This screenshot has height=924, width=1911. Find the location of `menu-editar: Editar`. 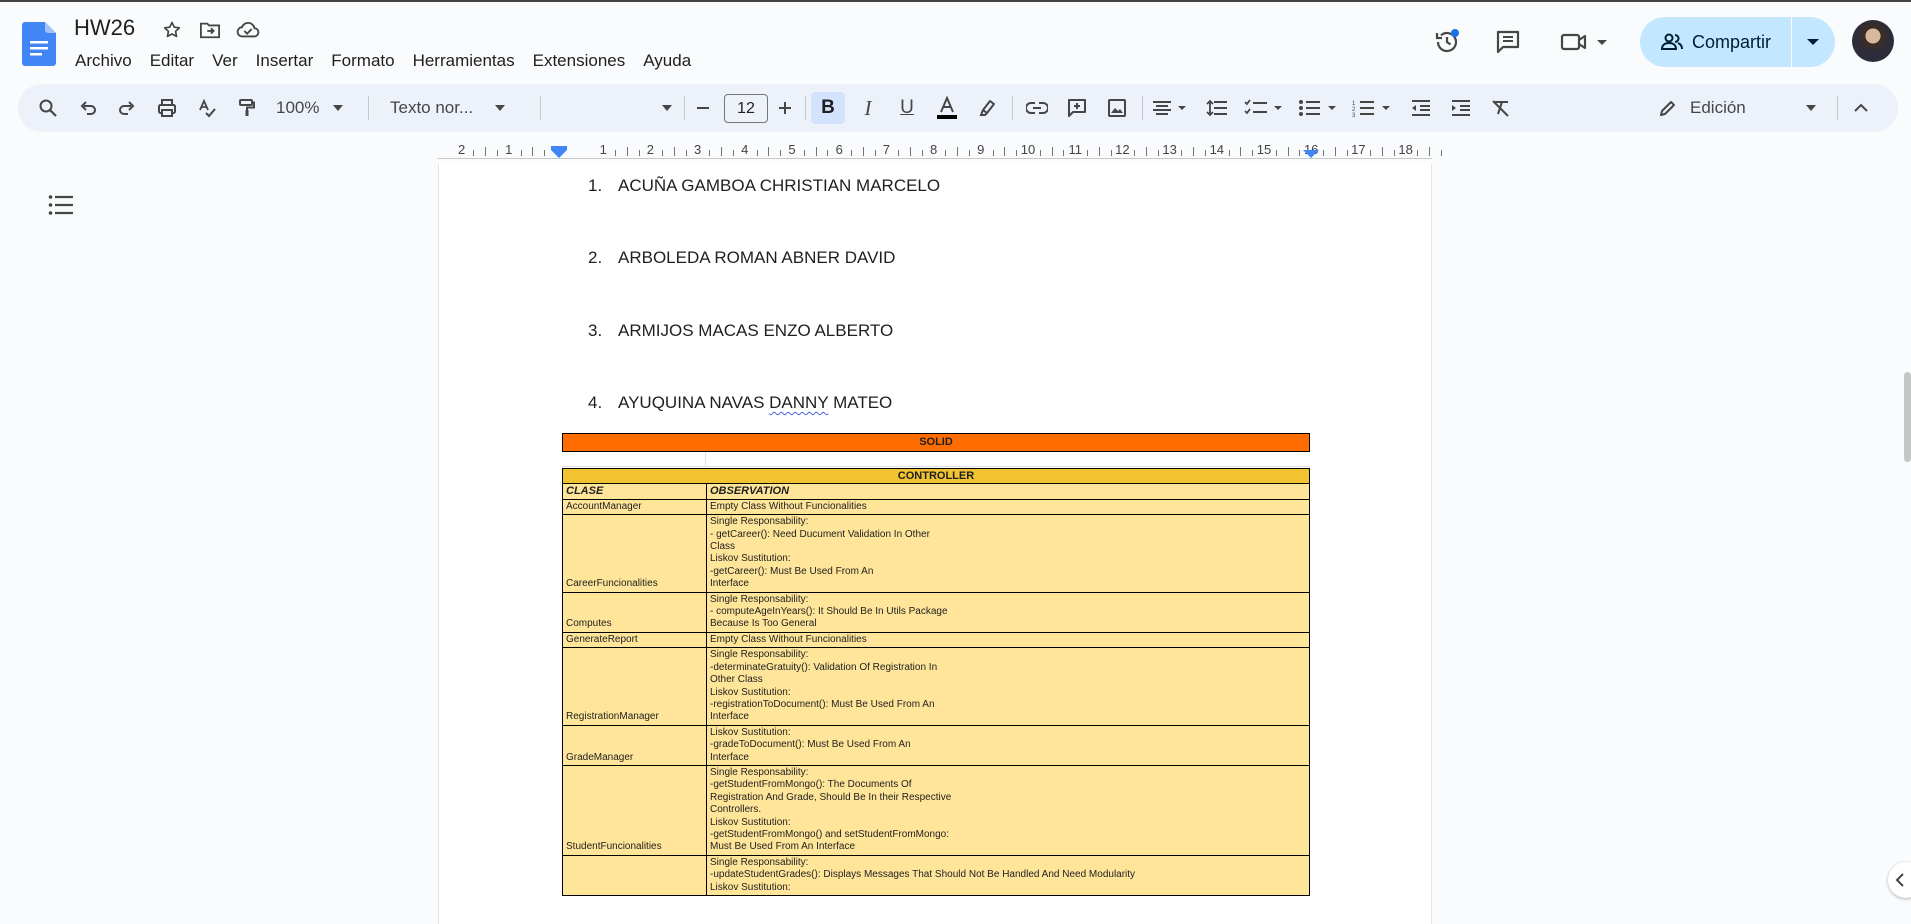

menu-editar: Editar is located at coordinates (172, 61).